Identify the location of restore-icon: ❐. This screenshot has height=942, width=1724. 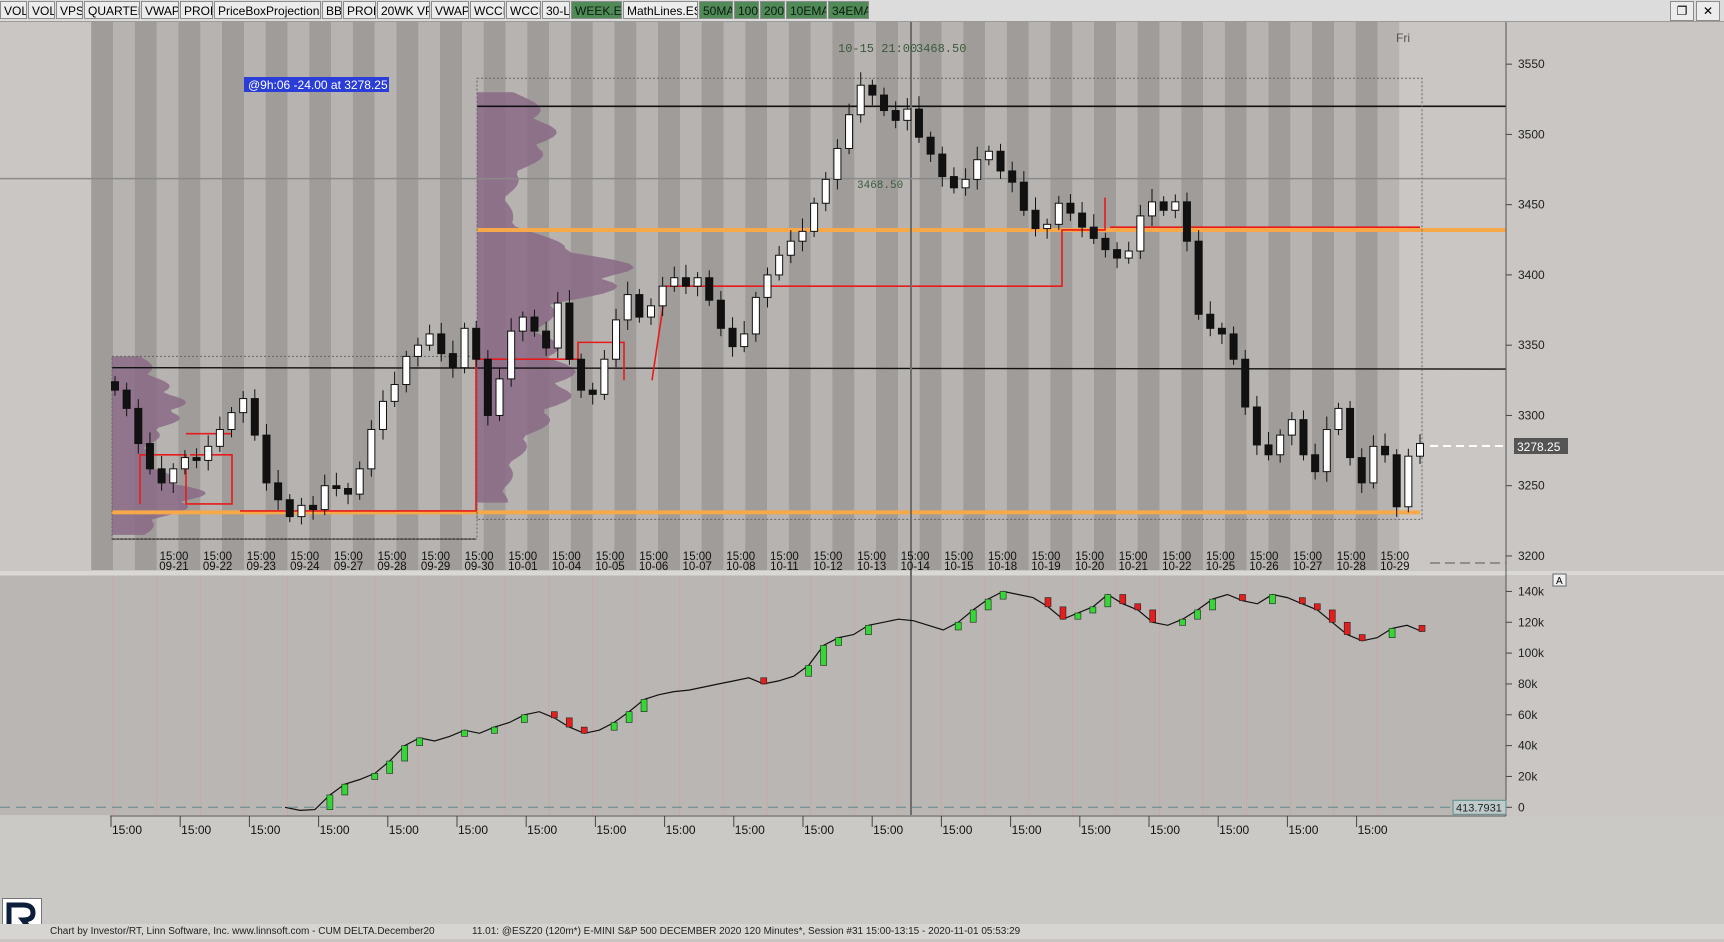
(1682, 11).